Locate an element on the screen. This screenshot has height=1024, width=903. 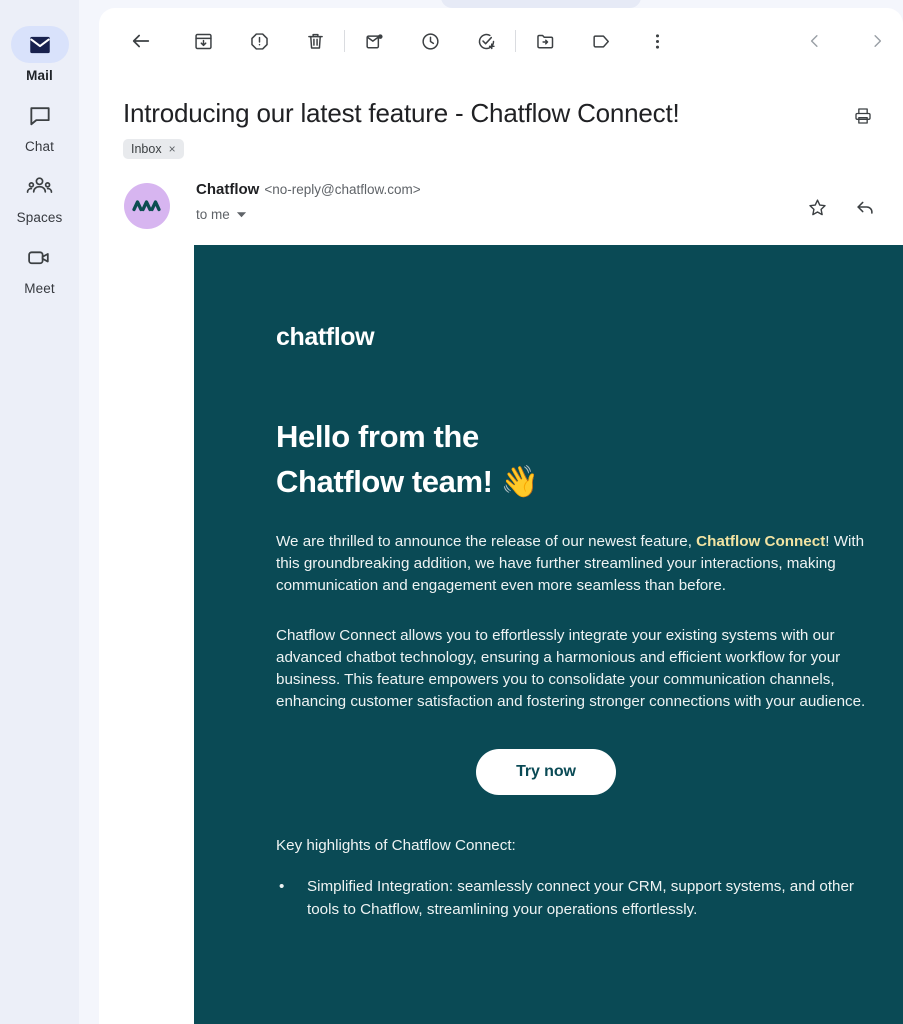
avatar is located at coordinates (147, 206).